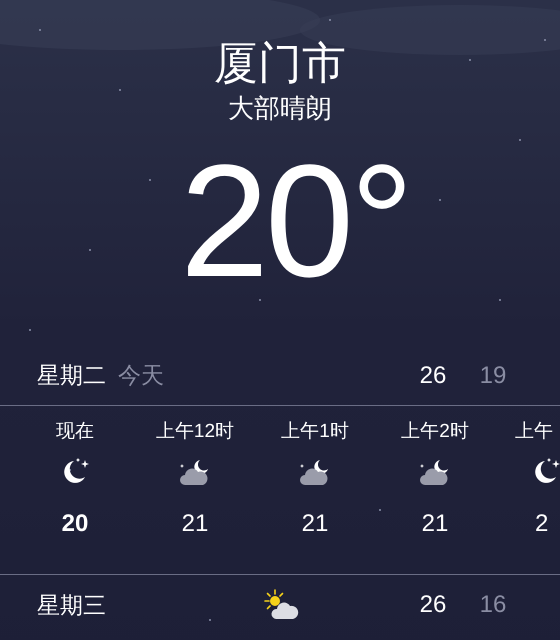  Describe the element at coordinates (294, 221) in the screenshot. I see `current-temperature: 20°` at that location.